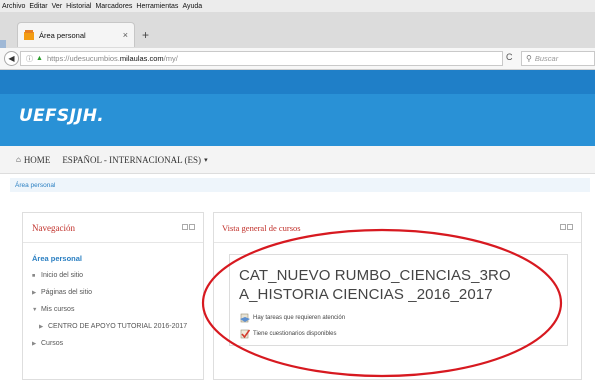 Image resolution: width=595 pixels, height=380 pixels. I want to click on nav-item-label: Páginas del sitio, so click(66, 292).